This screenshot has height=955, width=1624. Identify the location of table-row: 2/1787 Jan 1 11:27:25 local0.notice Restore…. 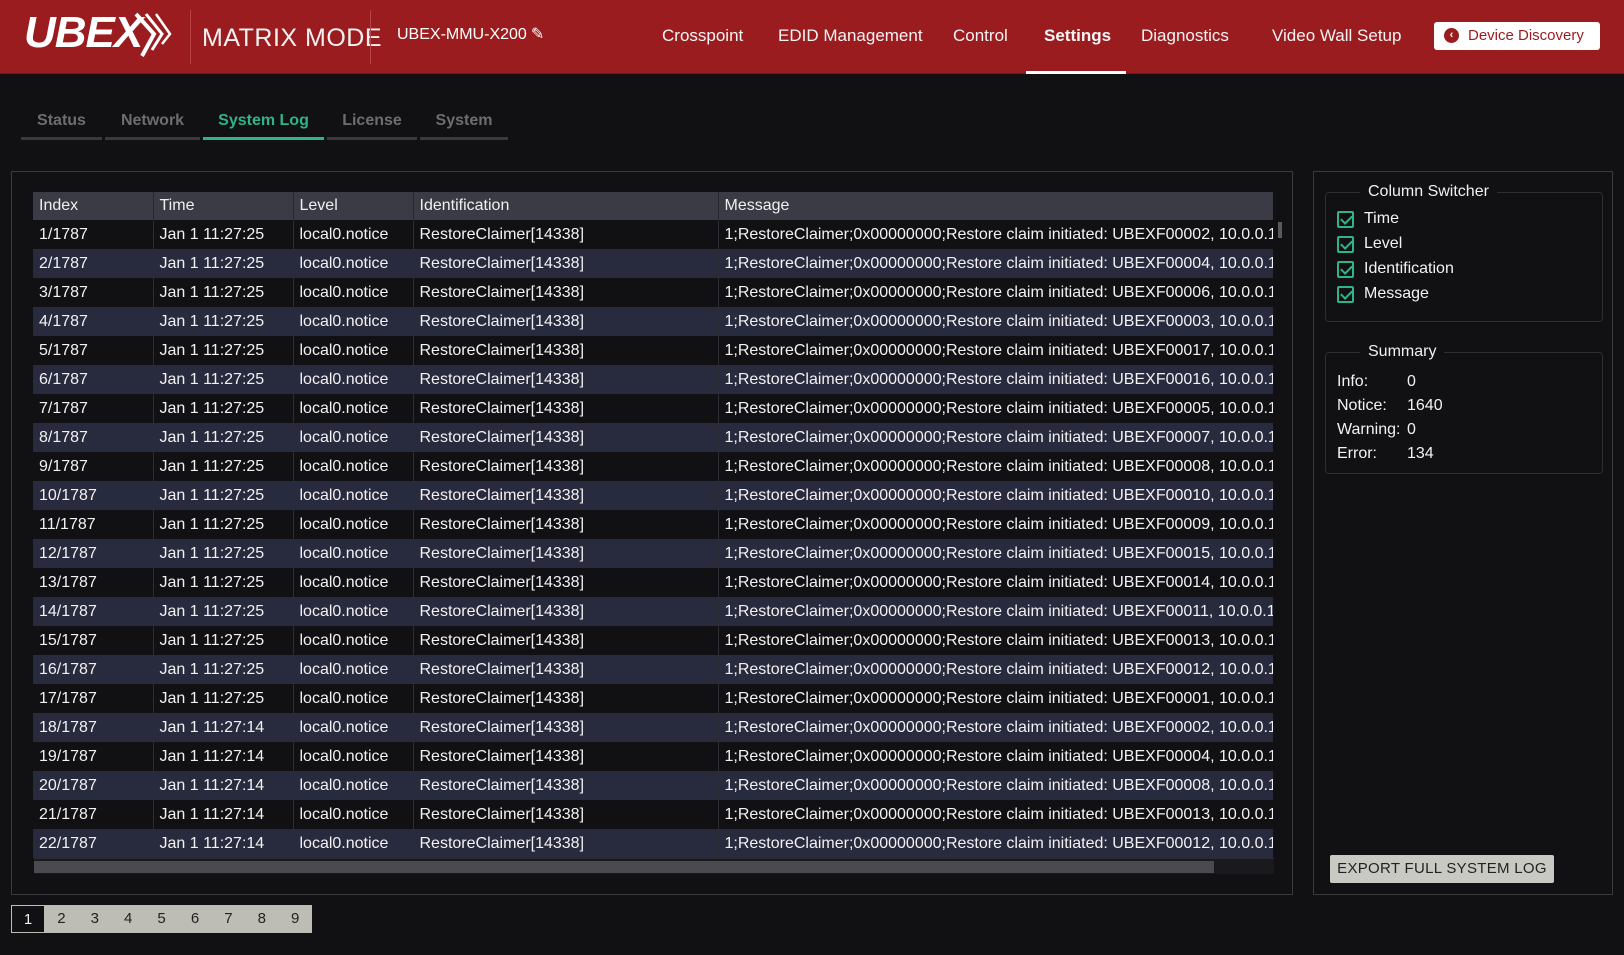
(653, 263).